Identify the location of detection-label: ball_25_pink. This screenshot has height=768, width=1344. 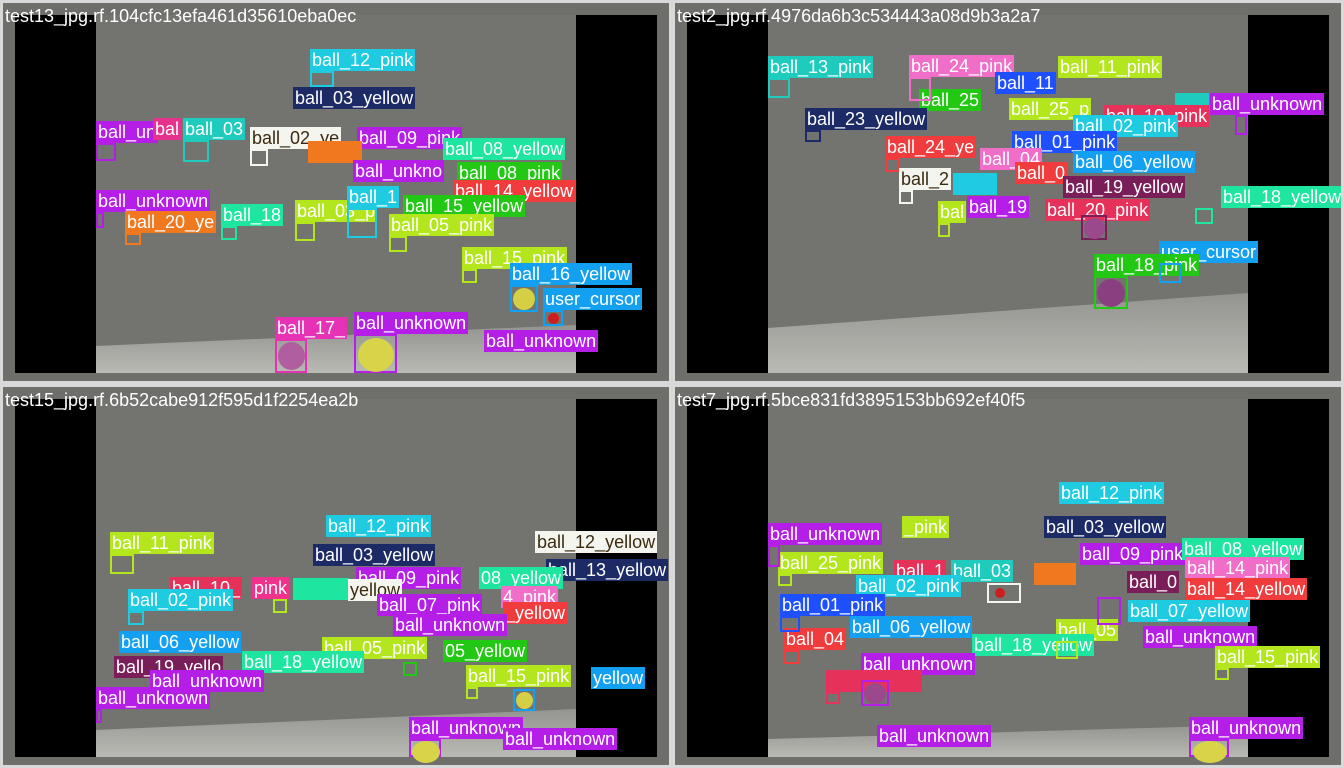
(831, 563).